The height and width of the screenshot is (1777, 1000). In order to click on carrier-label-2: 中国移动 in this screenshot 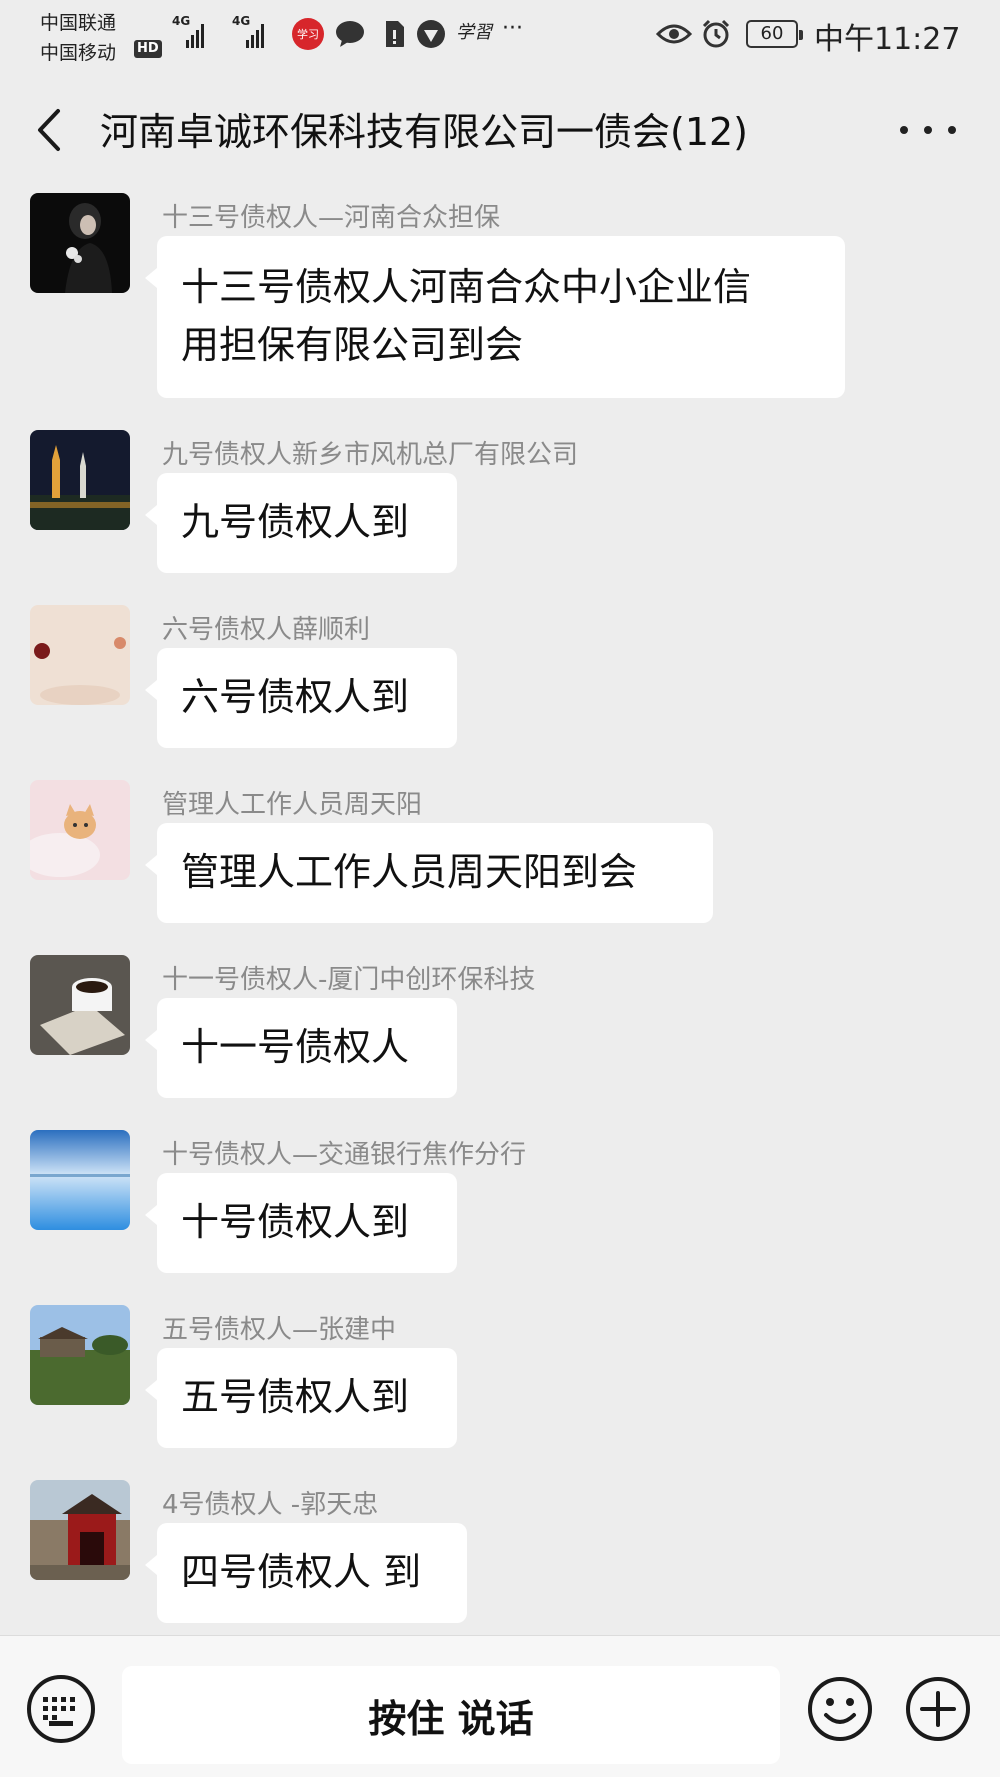, I will do `click(78, 53)`.